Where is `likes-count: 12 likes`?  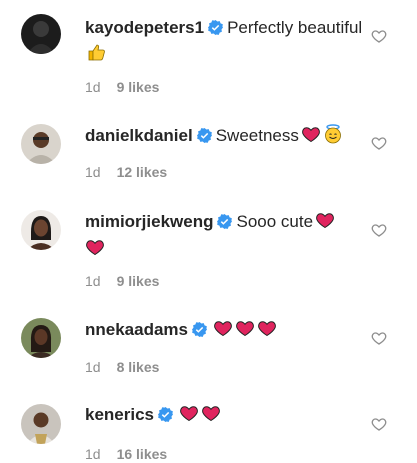
likes-count: 12 likes is located at coordinates (142, 172).